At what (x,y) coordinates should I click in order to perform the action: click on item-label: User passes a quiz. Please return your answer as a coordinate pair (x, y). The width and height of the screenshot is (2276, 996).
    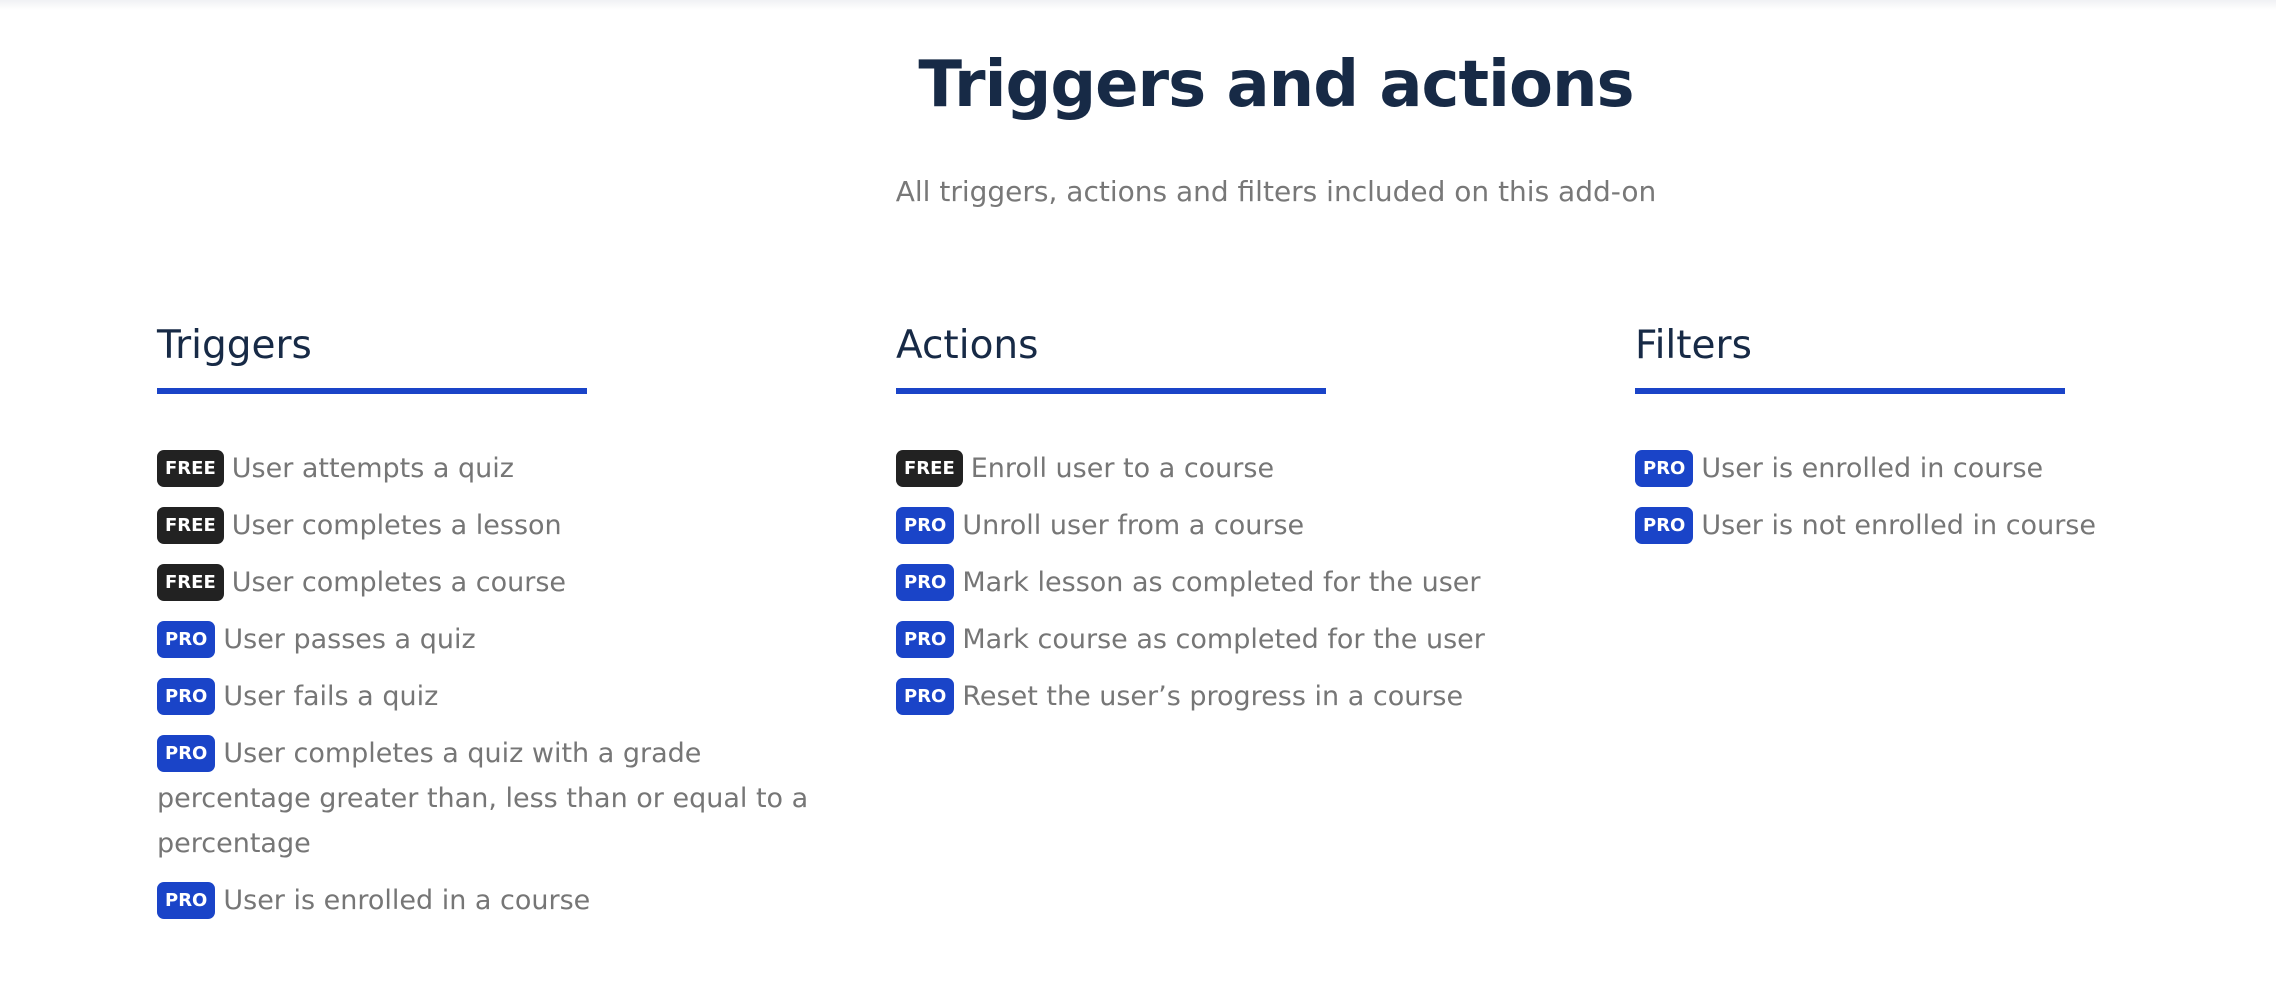
    Looking at the image, I should click on (349, 639).